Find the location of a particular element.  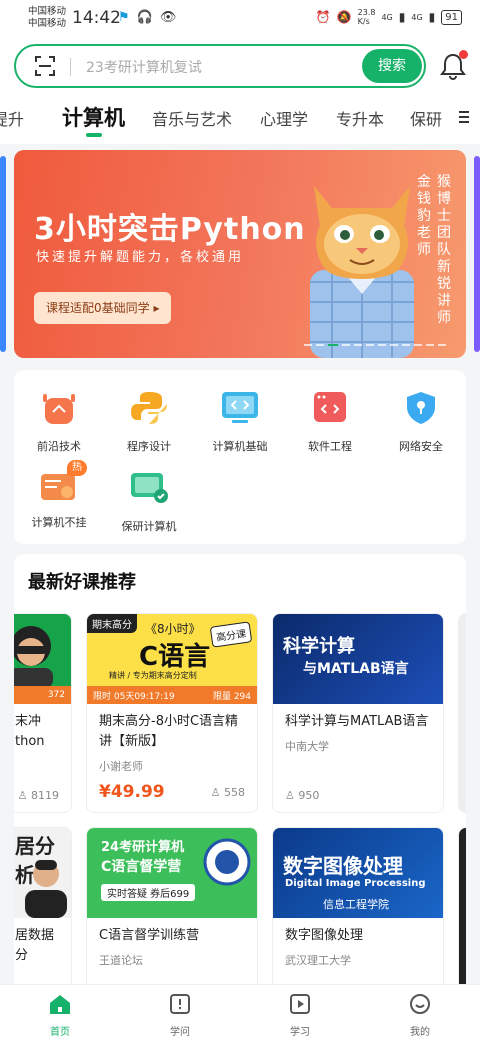

signal-1: 4G is located at coordinates (387, 17).